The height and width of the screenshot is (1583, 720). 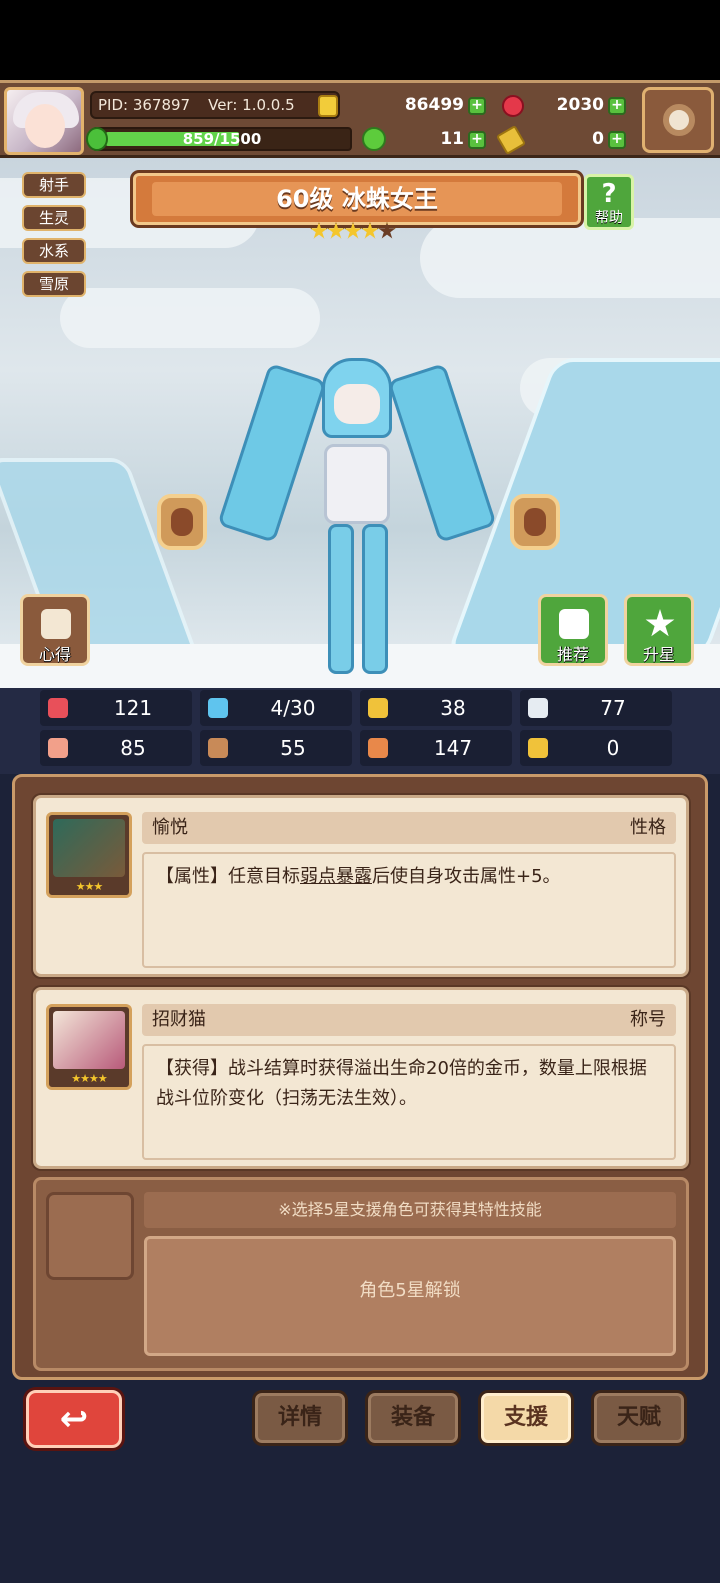 What do you see at coordinates (215, 105) in the screenshot?
I see `player-info: PID: 367897 Ver: 1.0.0.5` at bounding box center [215, 105].